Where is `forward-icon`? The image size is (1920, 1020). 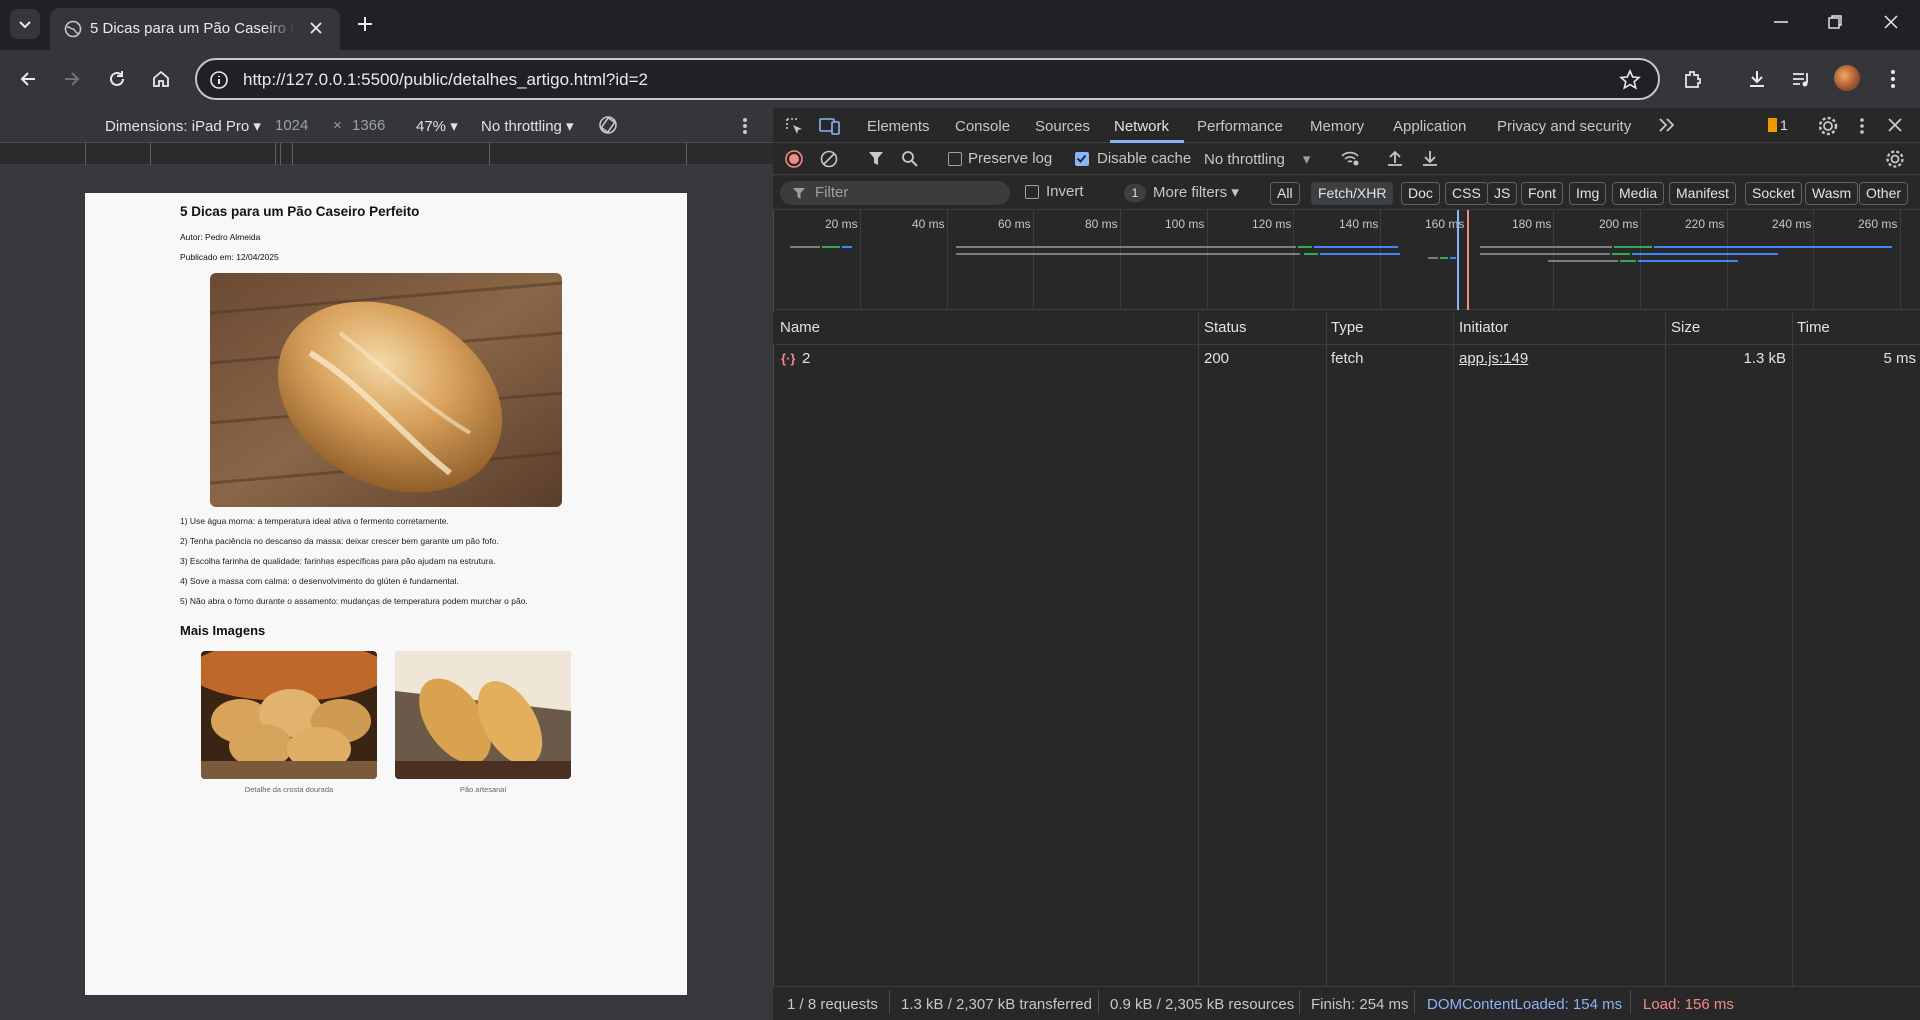 forward-icon is located at coordinates (72, 79).